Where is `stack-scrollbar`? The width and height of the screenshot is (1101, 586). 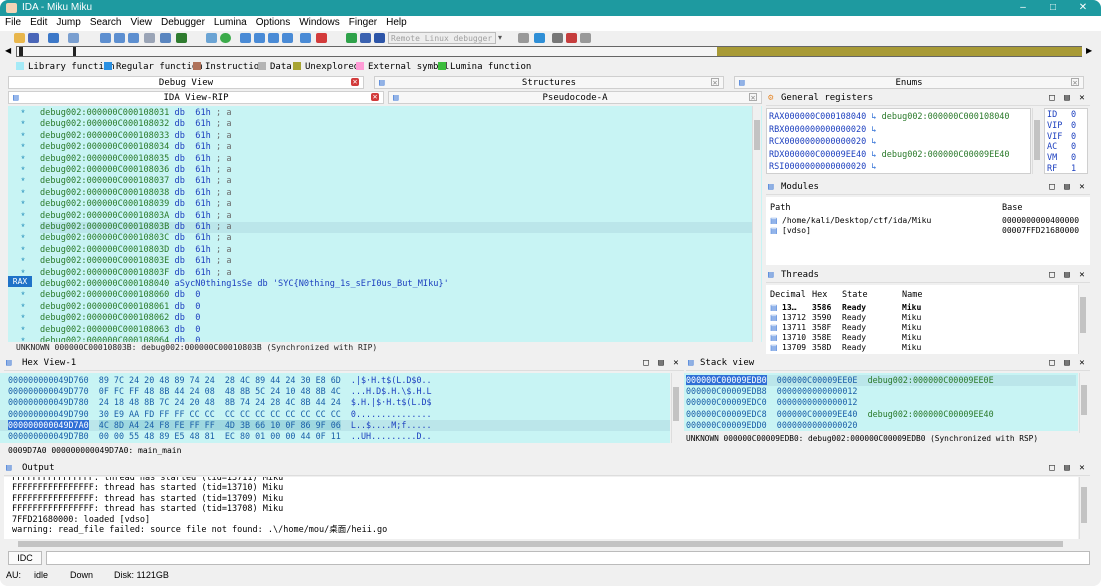
stack-scrollbar is located at coordinates (1083, 408).